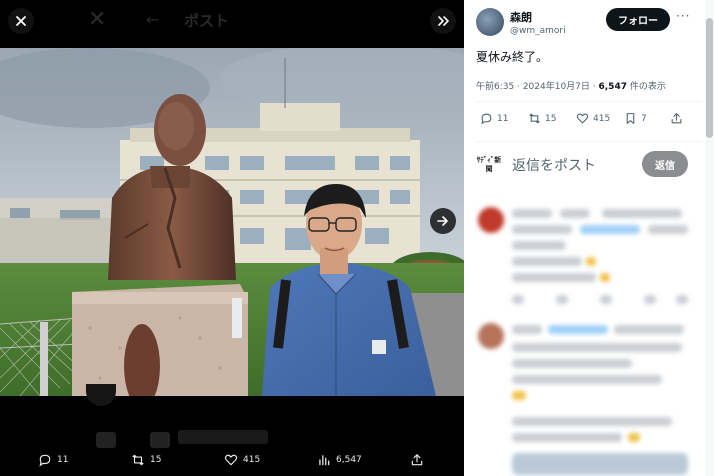 The image size is (714, 476). I want to click on next-arrow-icon, so click(442, 221).